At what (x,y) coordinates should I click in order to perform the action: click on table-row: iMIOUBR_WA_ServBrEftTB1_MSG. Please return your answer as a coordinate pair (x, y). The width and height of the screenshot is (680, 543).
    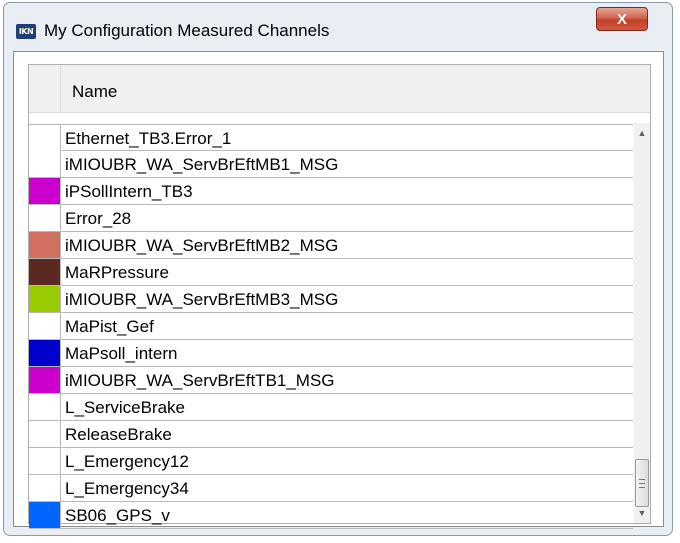
    Looking at the image, I should click on (331, 380).